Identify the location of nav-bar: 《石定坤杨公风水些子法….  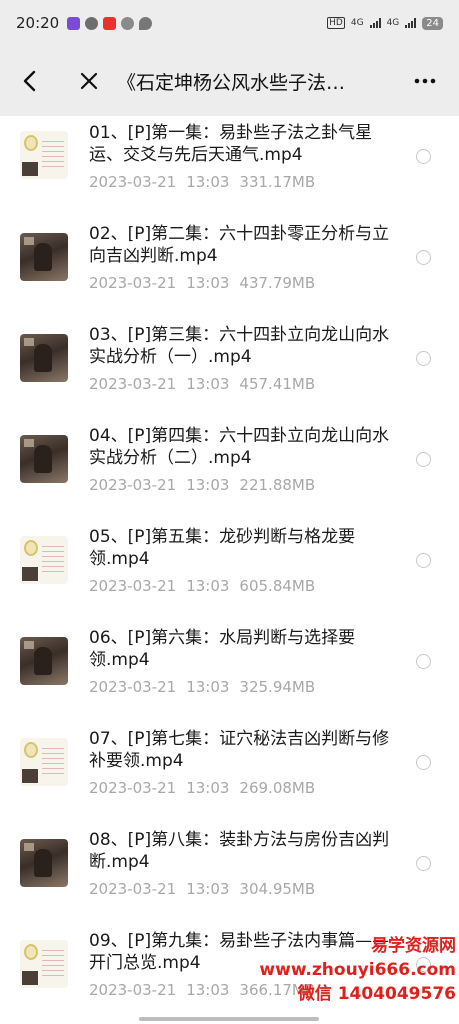
(229, 81).